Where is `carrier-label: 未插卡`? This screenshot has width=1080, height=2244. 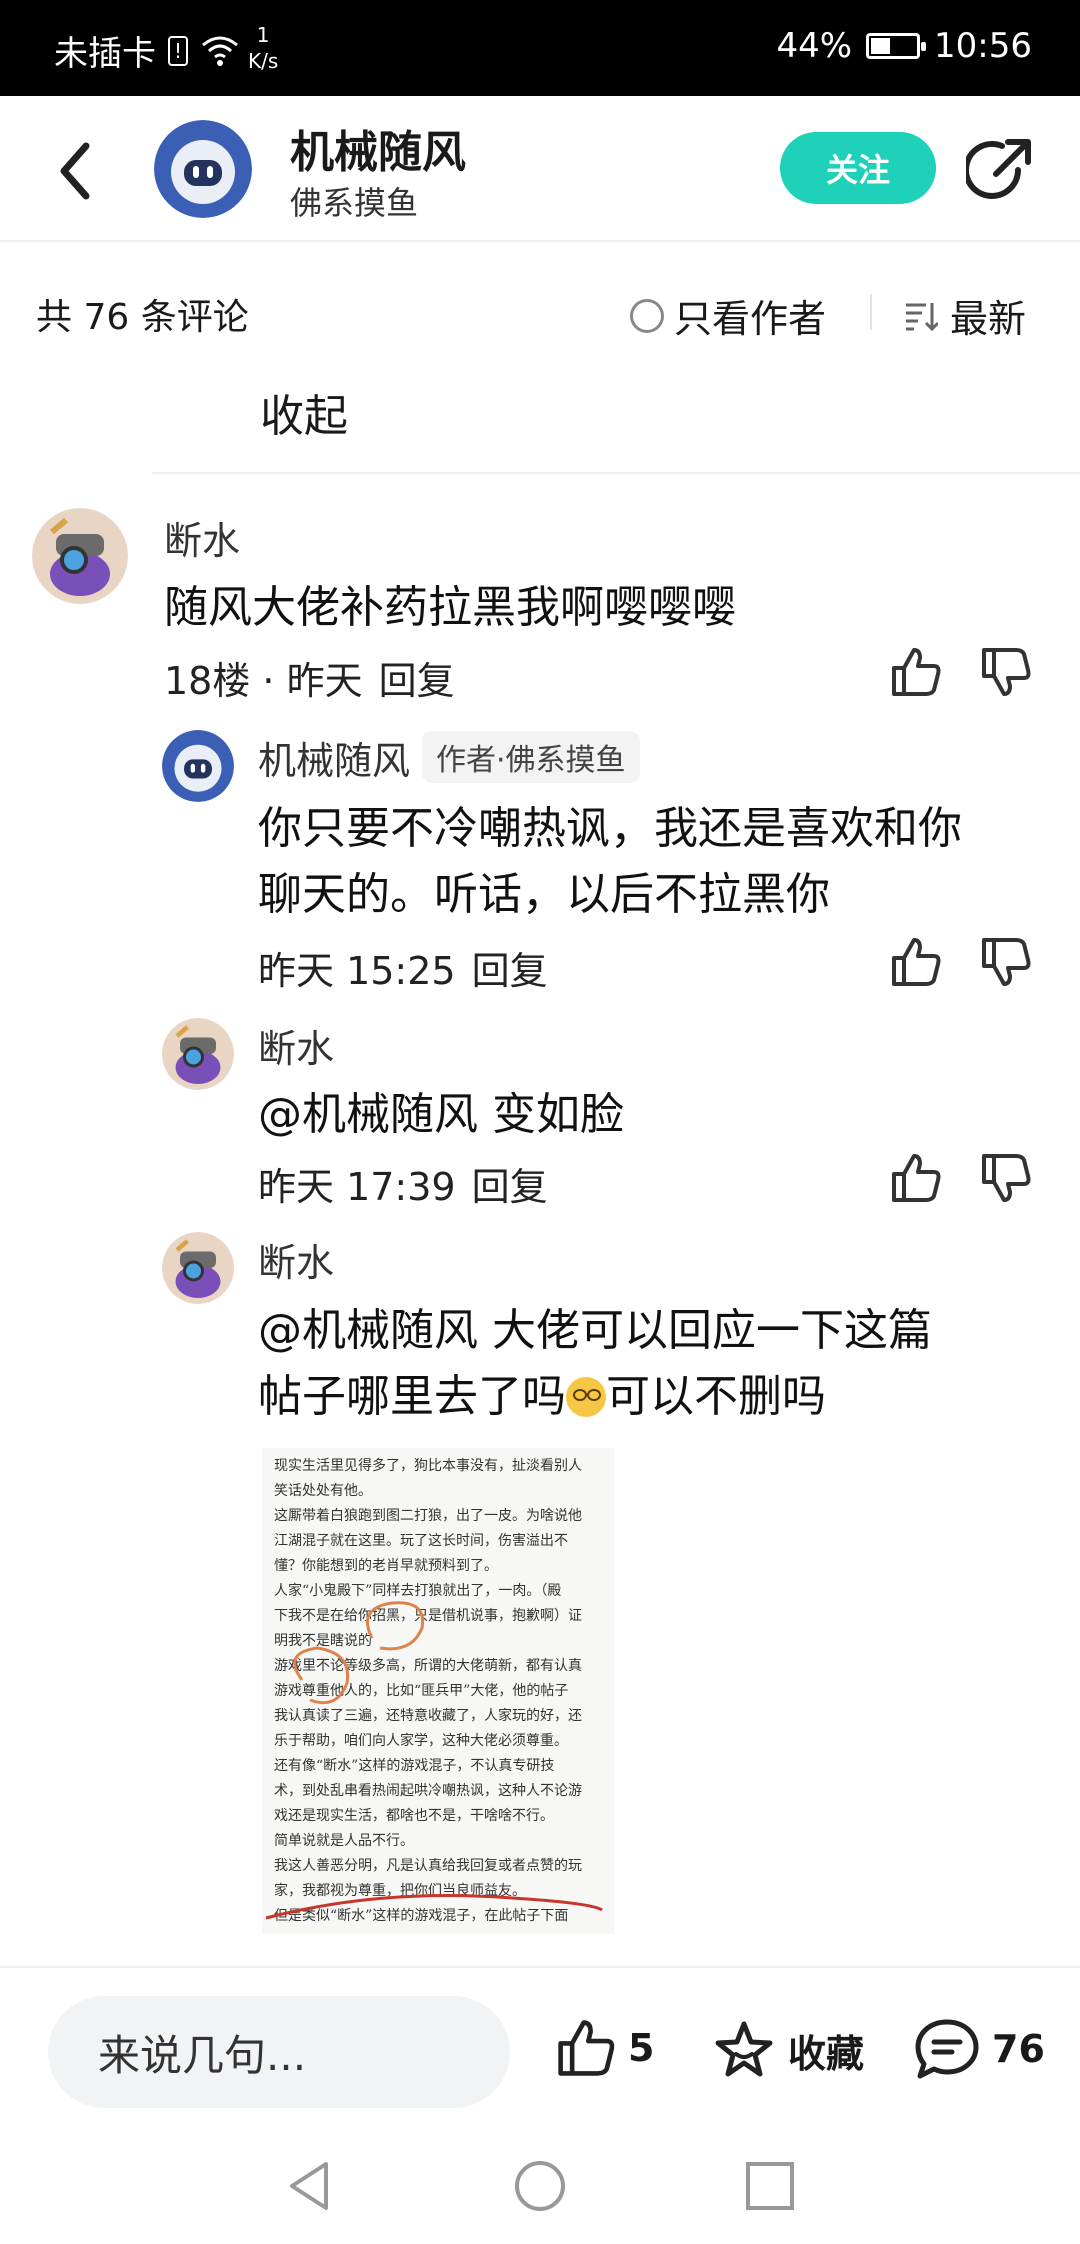 carrier-label: 未插卡 is located at coordinates (105, 54).